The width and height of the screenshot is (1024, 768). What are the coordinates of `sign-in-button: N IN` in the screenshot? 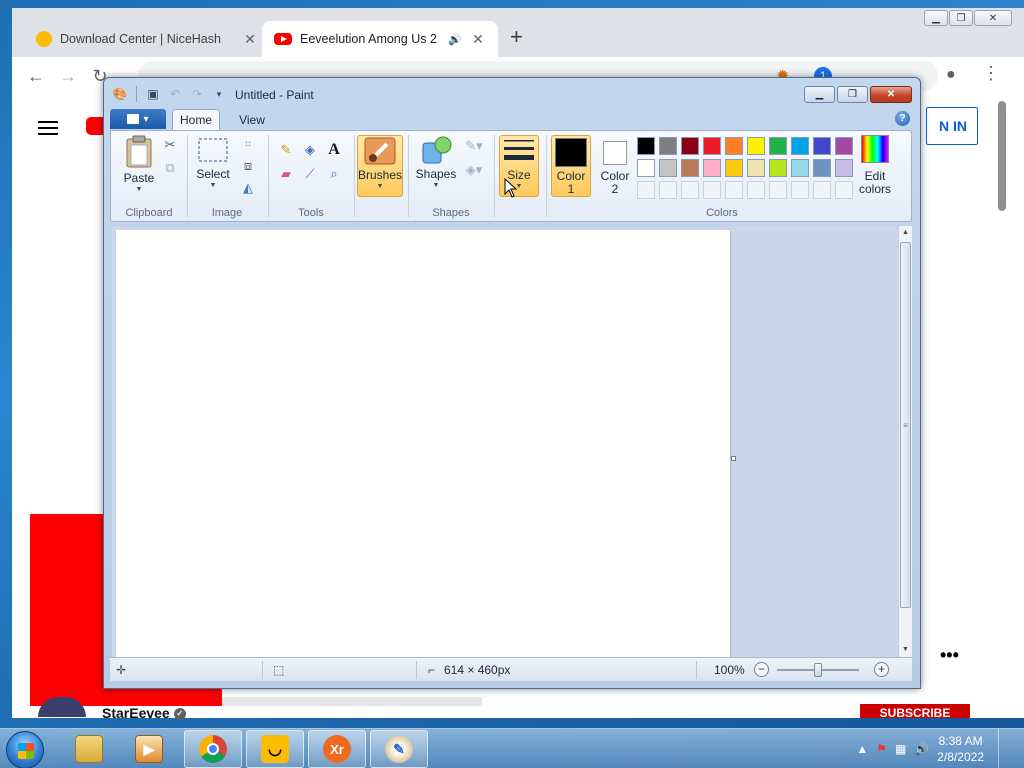 It's located at (952, 126).